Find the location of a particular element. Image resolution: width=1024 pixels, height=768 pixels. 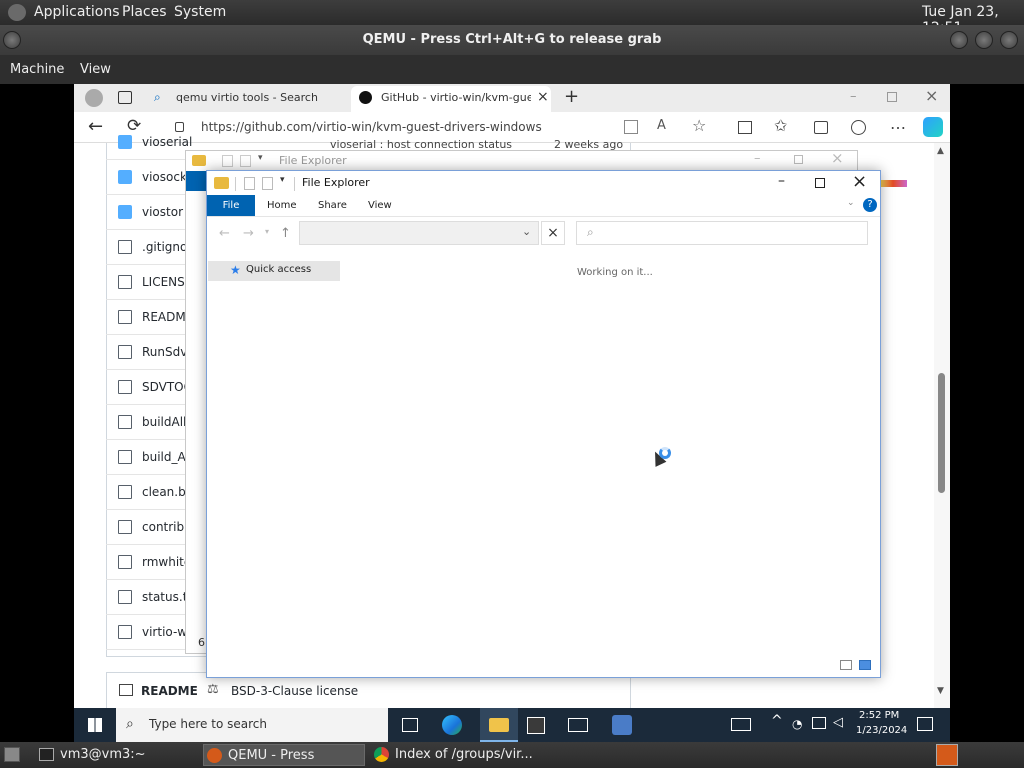

collections-icon is located at coordinates (821, 127).